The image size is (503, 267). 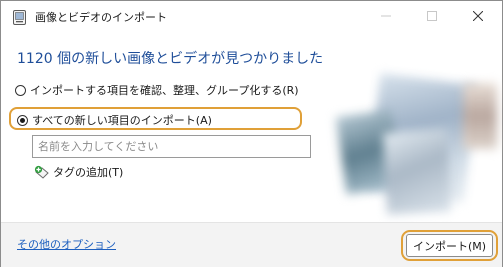 I want to click on close-icon, so click(x=478, y=16).